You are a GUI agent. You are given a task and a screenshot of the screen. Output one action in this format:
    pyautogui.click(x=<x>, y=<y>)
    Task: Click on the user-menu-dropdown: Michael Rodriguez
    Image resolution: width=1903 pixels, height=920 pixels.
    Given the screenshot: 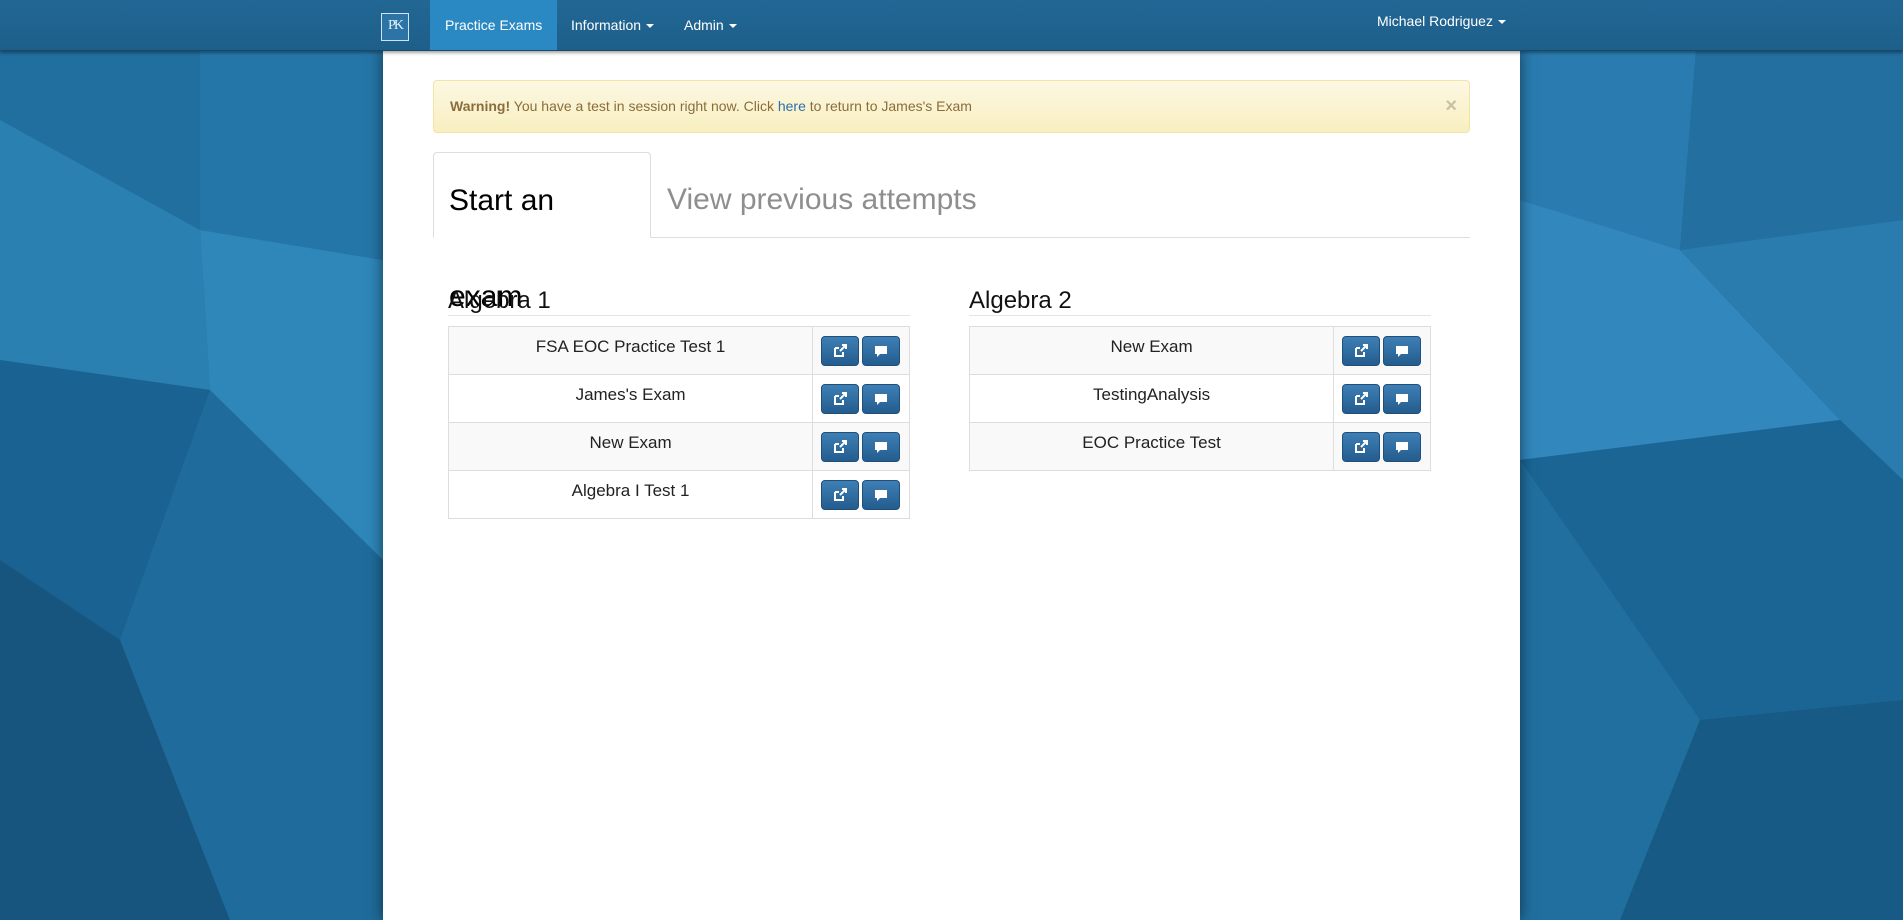 What is the action you would take?
    pyautogui.click(x=1441, y=25)
    